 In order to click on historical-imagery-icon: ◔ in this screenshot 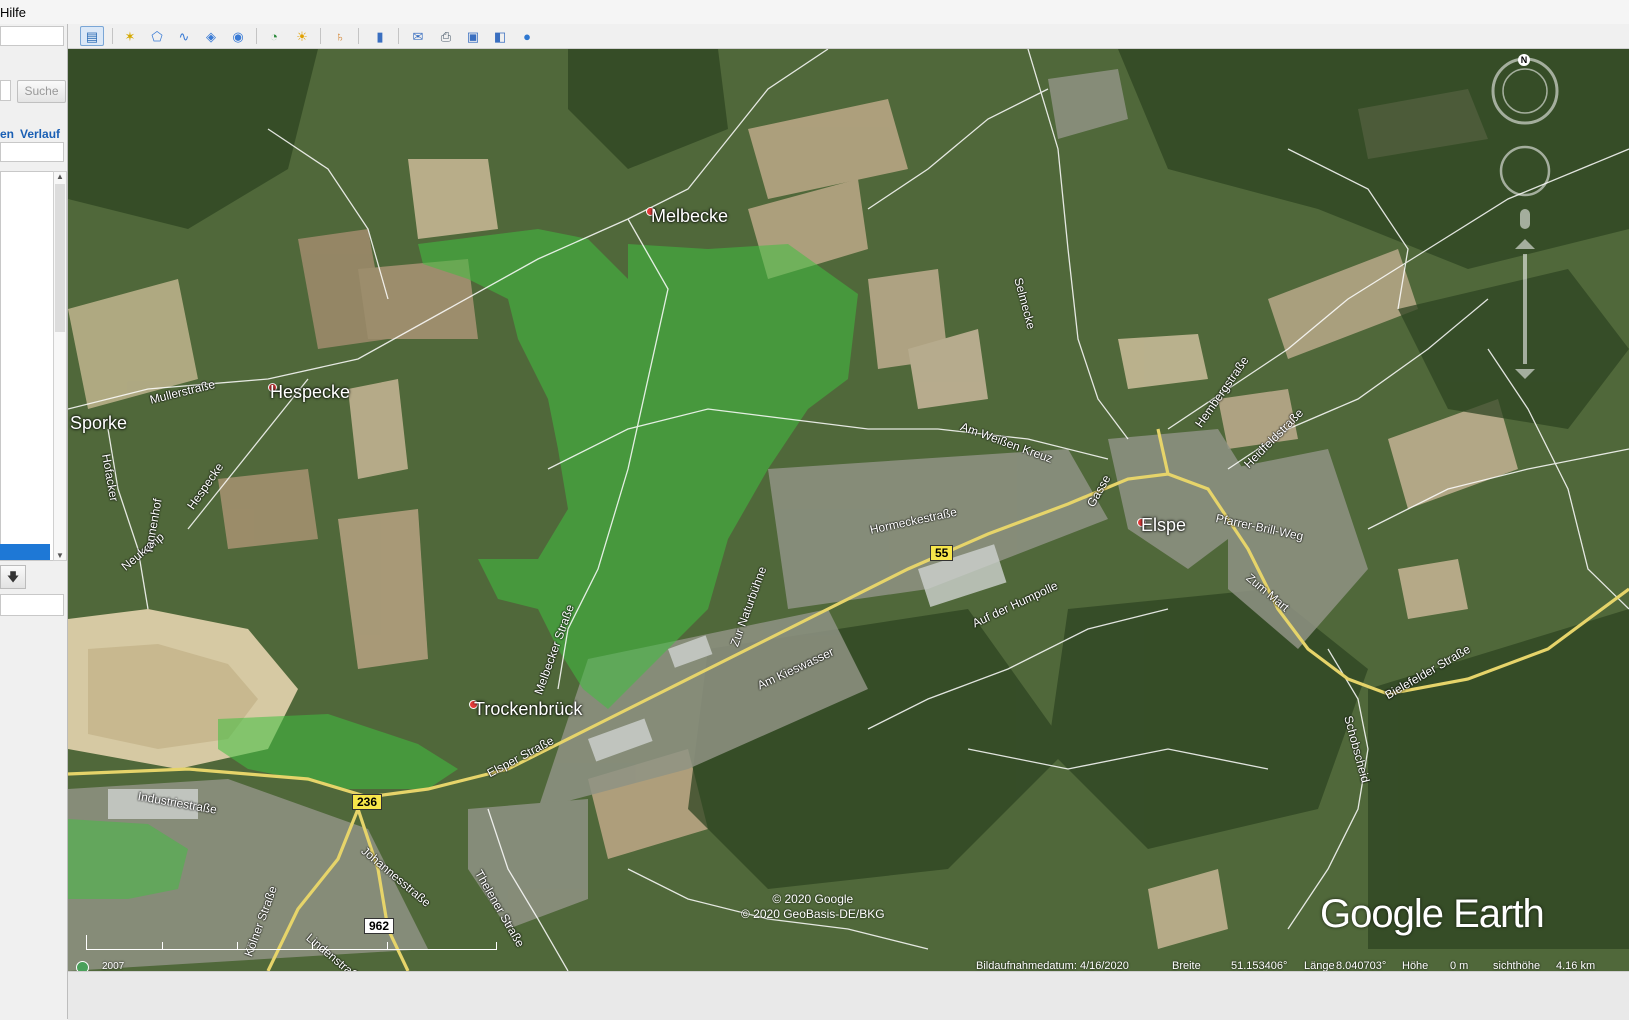, I will do `click(274, 36)`.